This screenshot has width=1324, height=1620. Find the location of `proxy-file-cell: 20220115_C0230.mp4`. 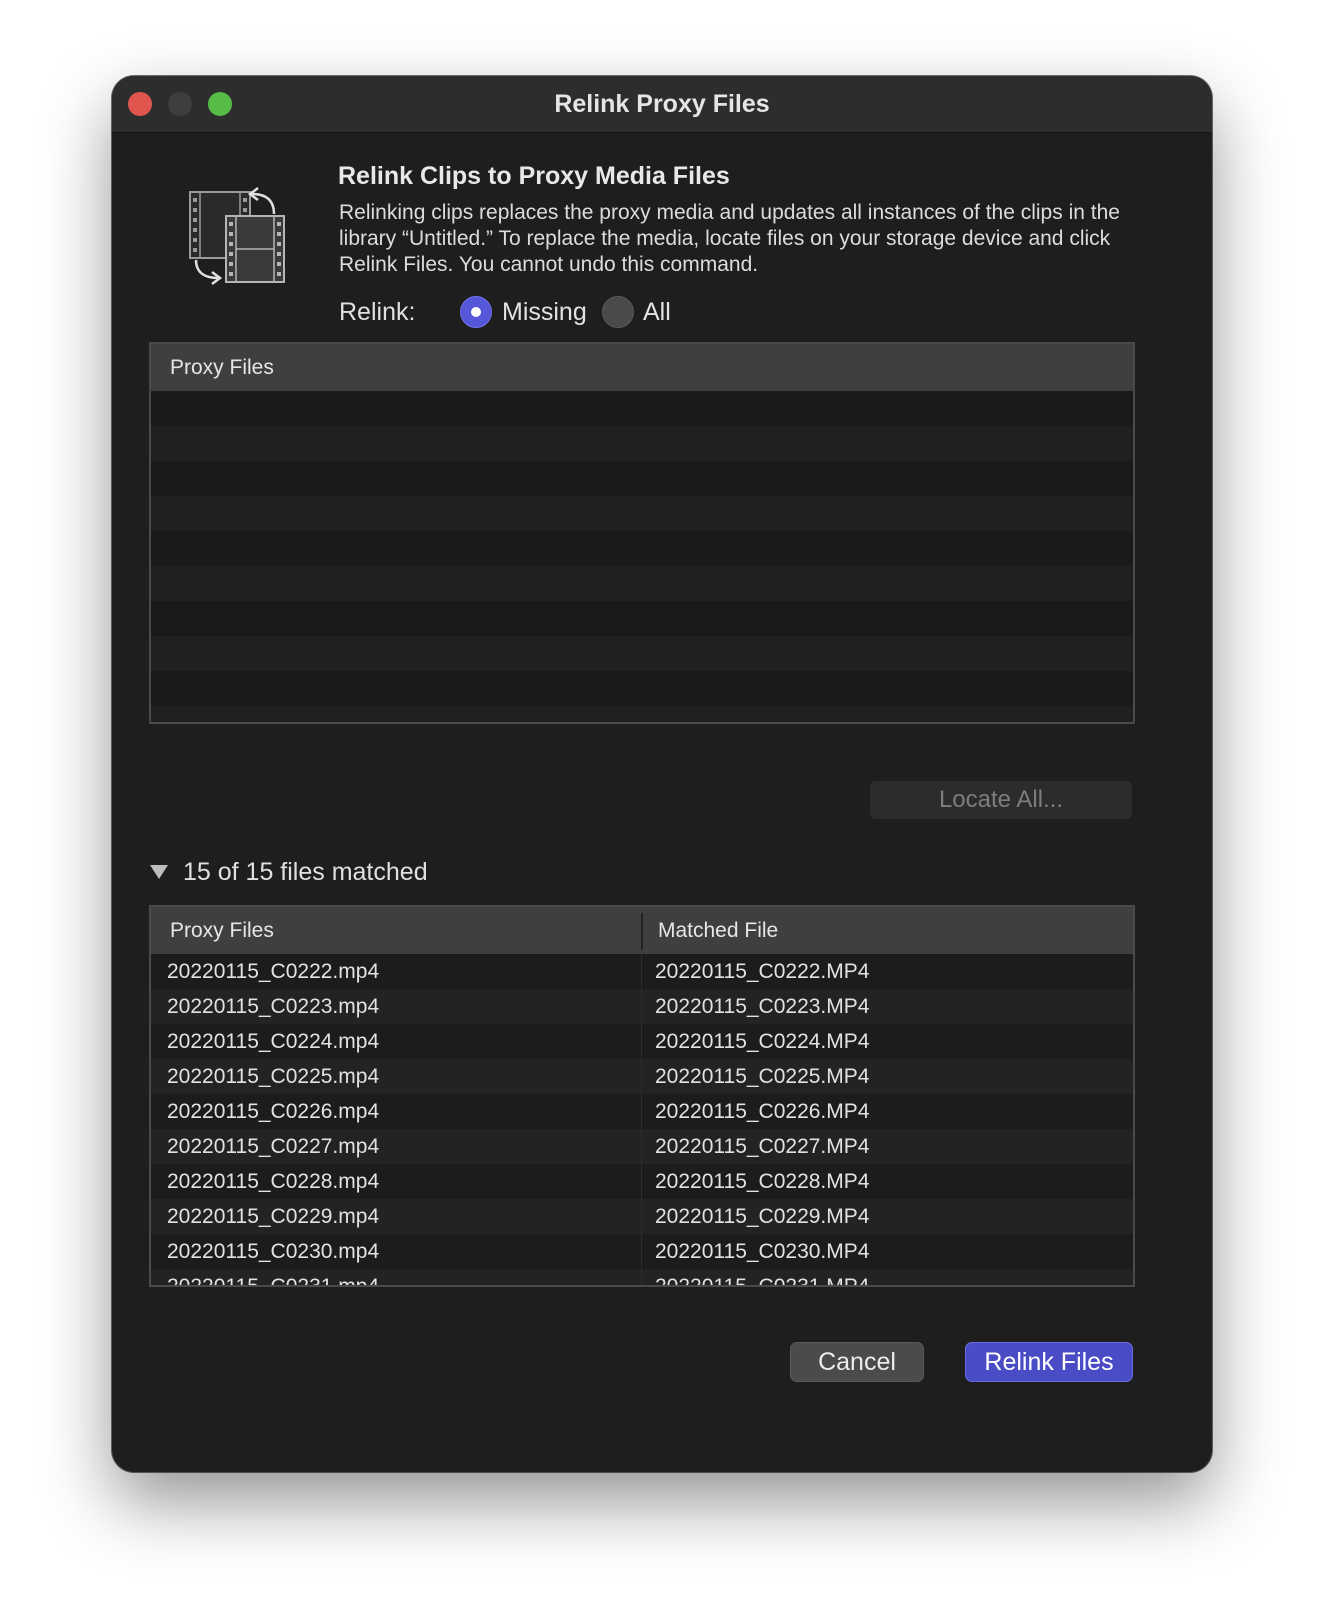

proxy-file-cell: 20220115_C0230.mp4 is located at coordinates (273, 1251).